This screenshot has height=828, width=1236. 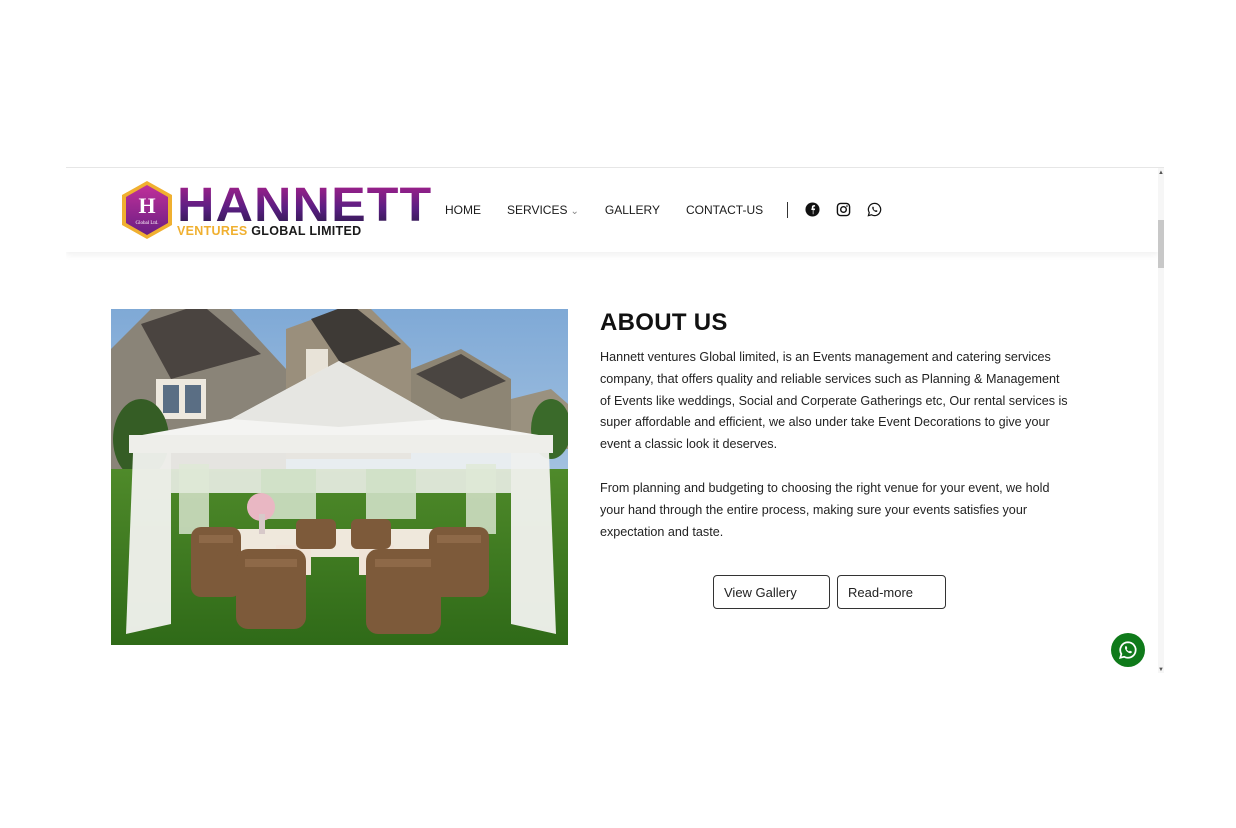 What do you see at coordinates (1161, 670) in the screenshot?
I see `scroll-down-arrow-icon: ▼` at bounding box center [1161, 670].